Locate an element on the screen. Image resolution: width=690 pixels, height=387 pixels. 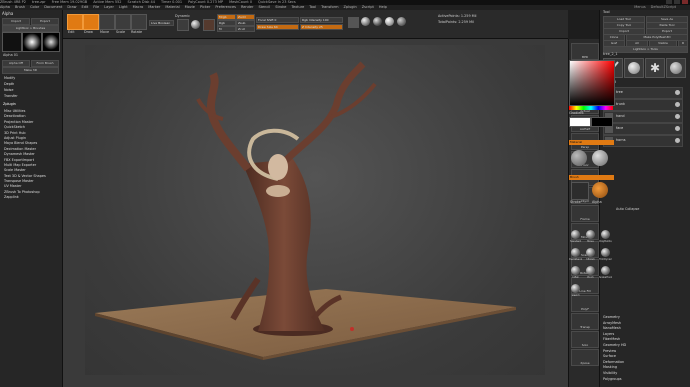
lightbox-brushes-button: Lightbox > Brushes is located at coordinates (30, 28).